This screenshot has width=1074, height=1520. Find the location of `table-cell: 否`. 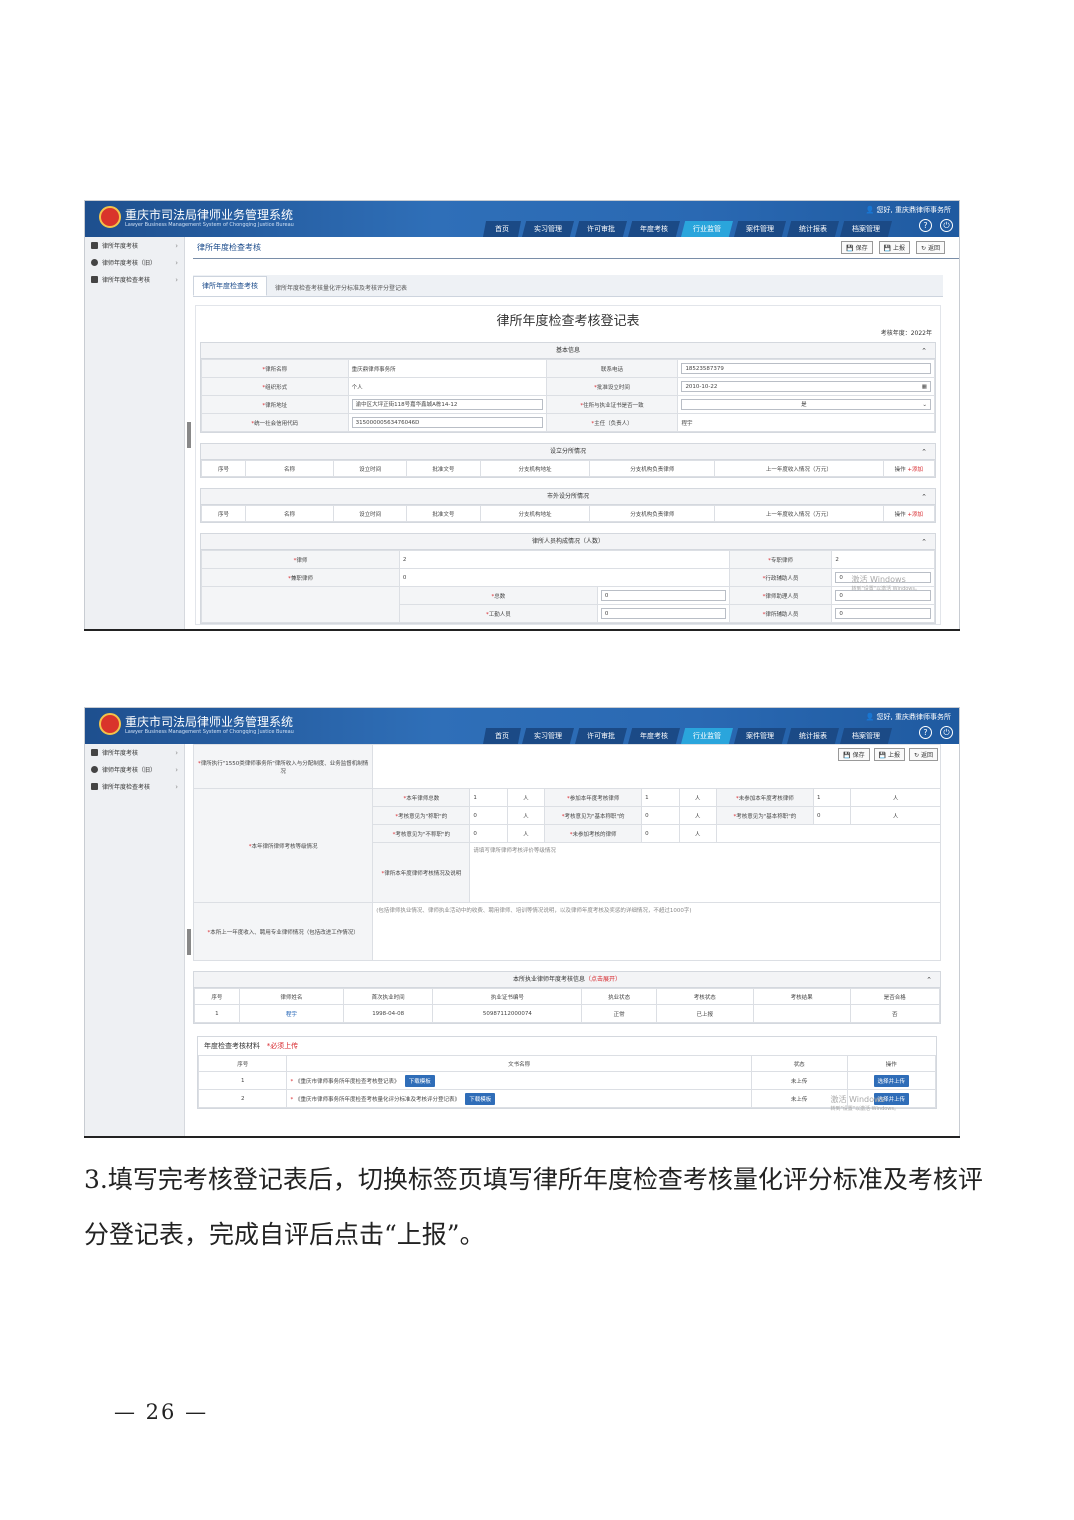

table-cell: 否 is located at coordinates (895, 1013).